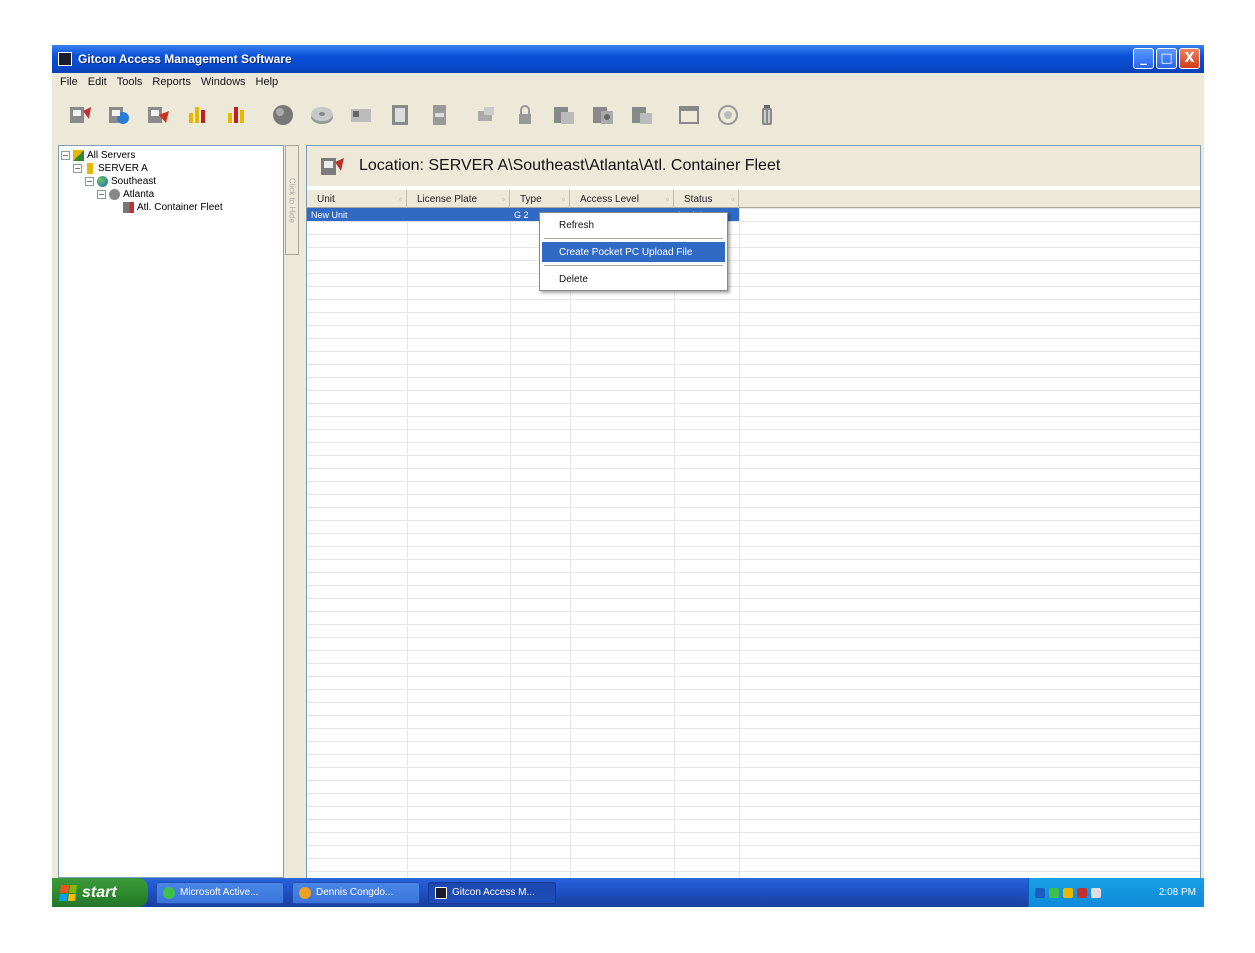  Describe the element at coordinates (1116, 892) in the screenshot. I see `system-tray: 2:08 PM` at that location.